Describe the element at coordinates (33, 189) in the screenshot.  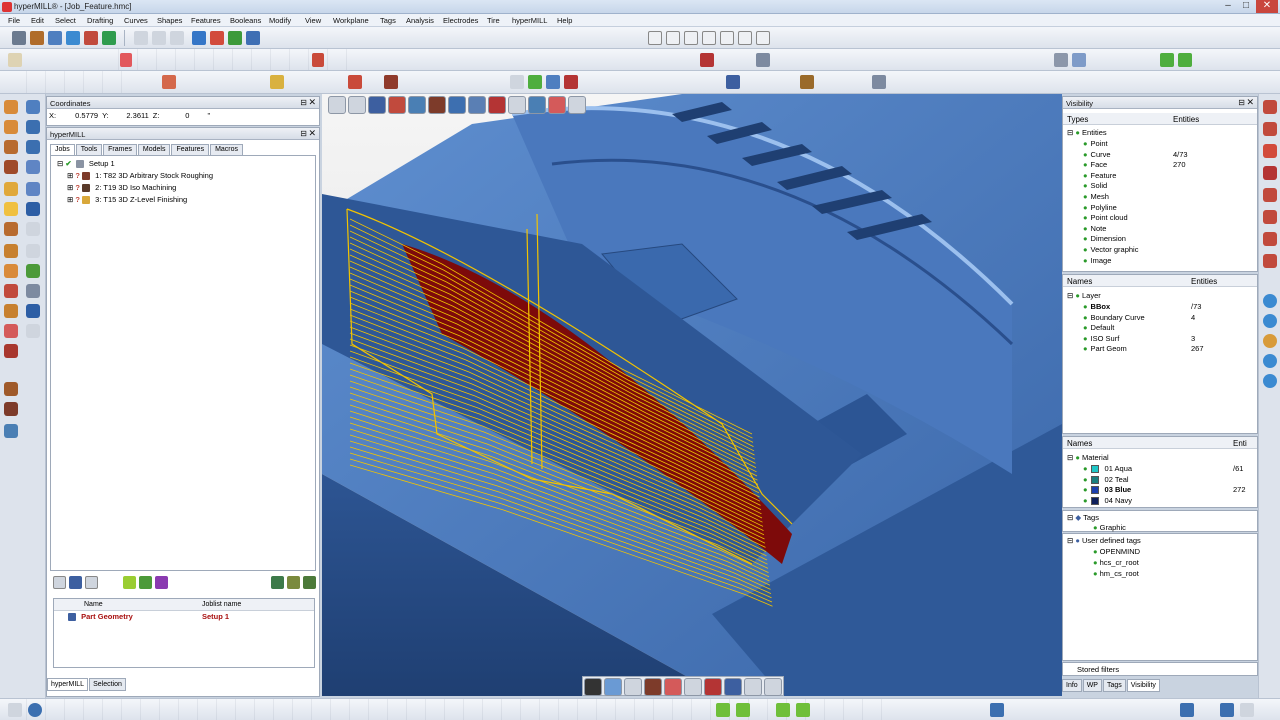
I see `chamfer-icon` at that location.